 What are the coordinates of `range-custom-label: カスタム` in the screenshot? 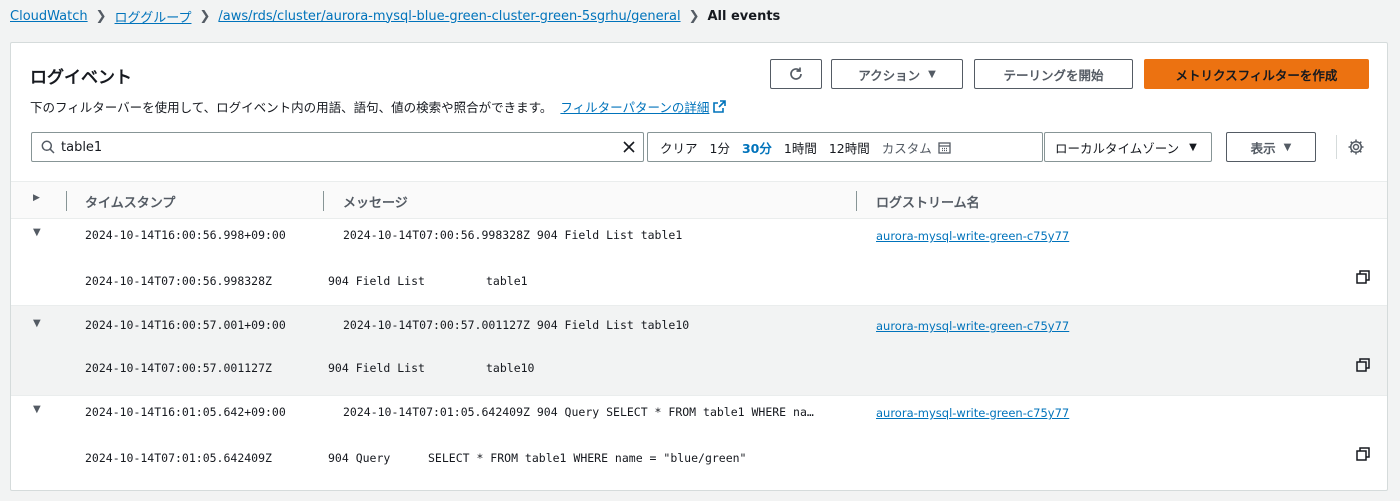 It's located at (906, 148).